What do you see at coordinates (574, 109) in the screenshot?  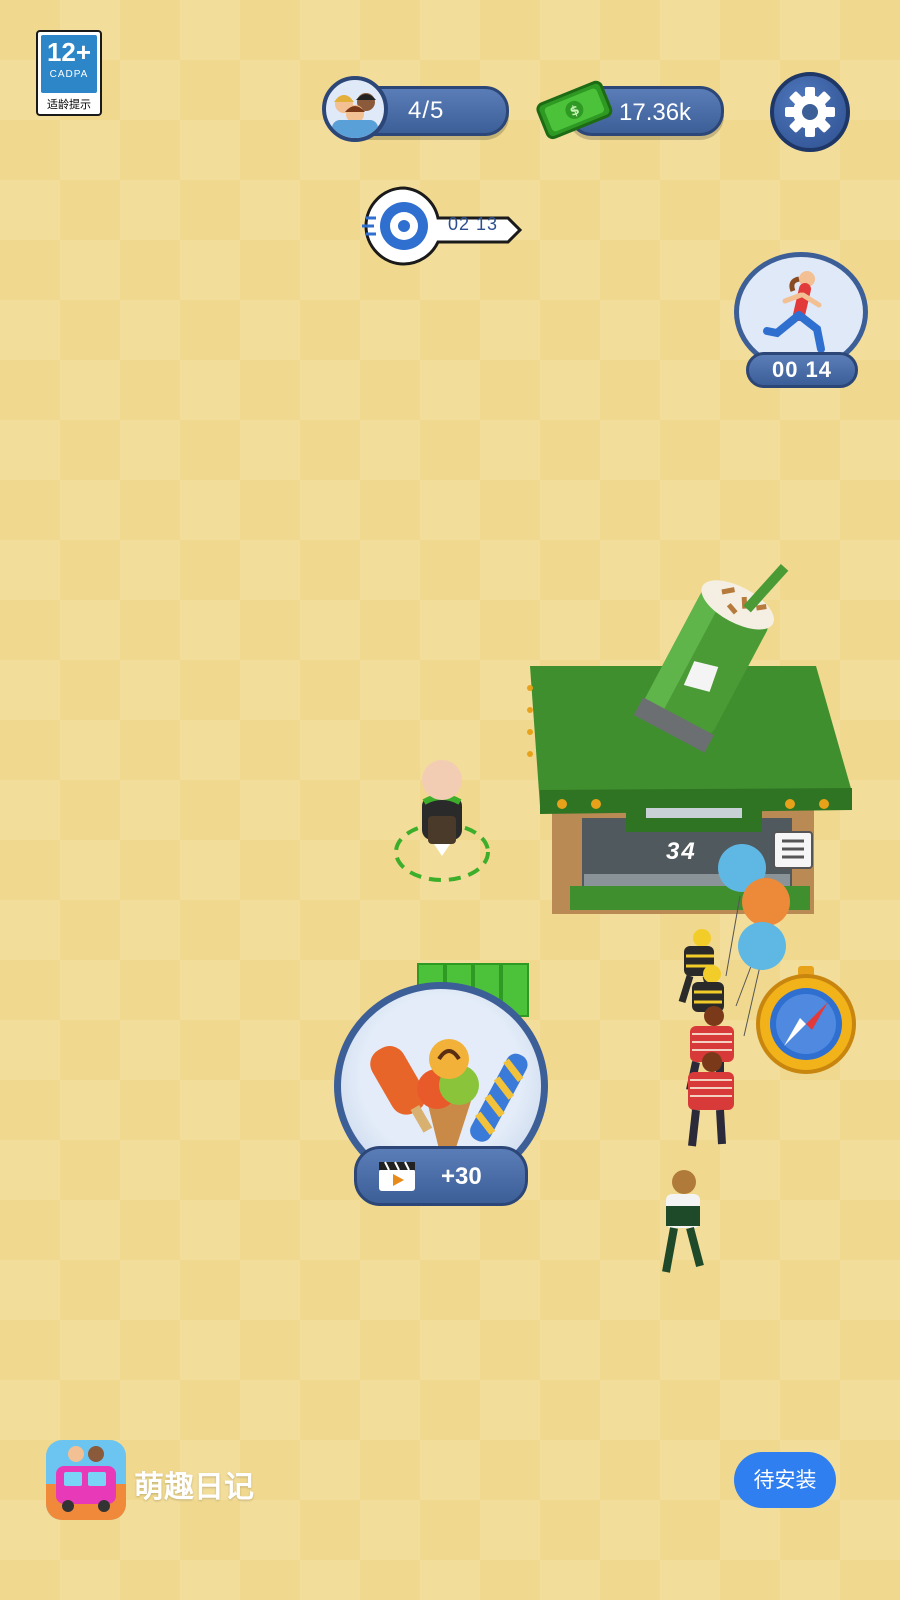 I see `cash-bill-icon: $` at bounding box center [574, 109].